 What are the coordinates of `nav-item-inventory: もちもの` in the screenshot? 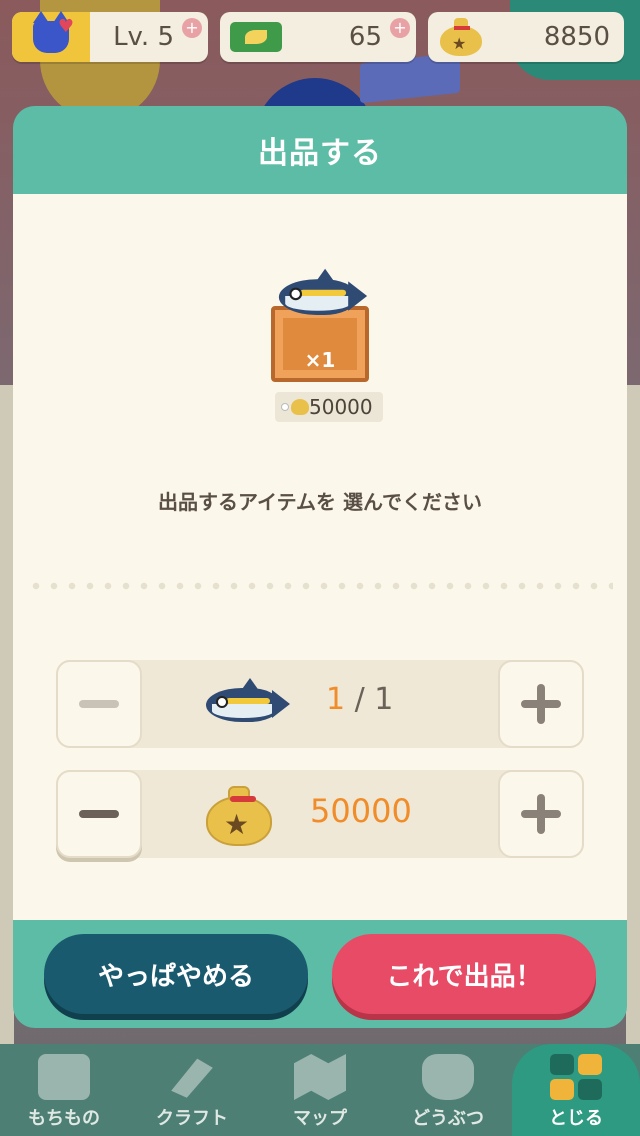 It's located at (64, 1090).